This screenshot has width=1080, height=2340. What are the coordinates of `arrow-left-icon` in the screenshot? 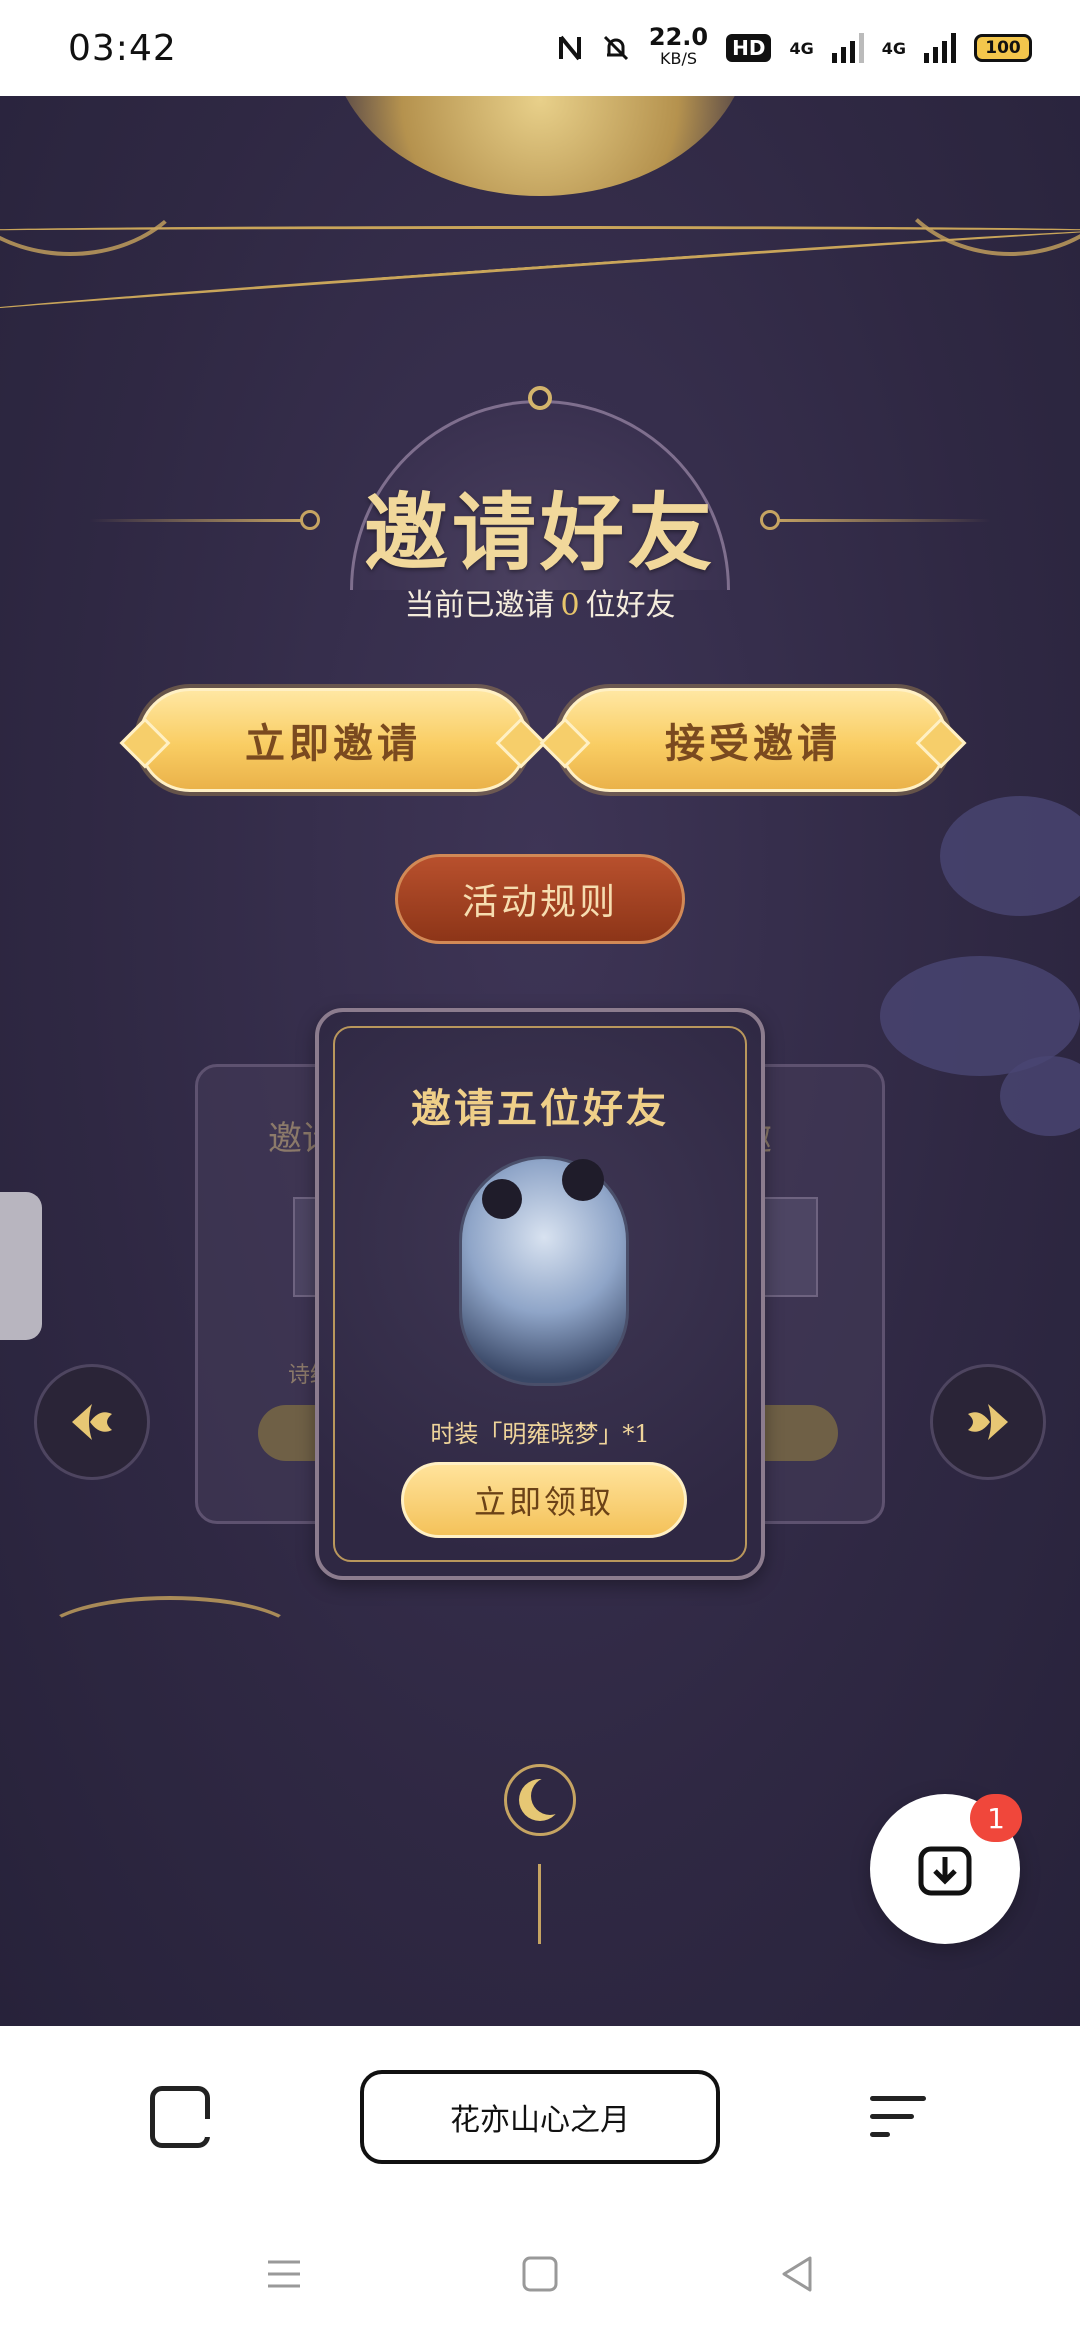 It's located at (92, 1422).